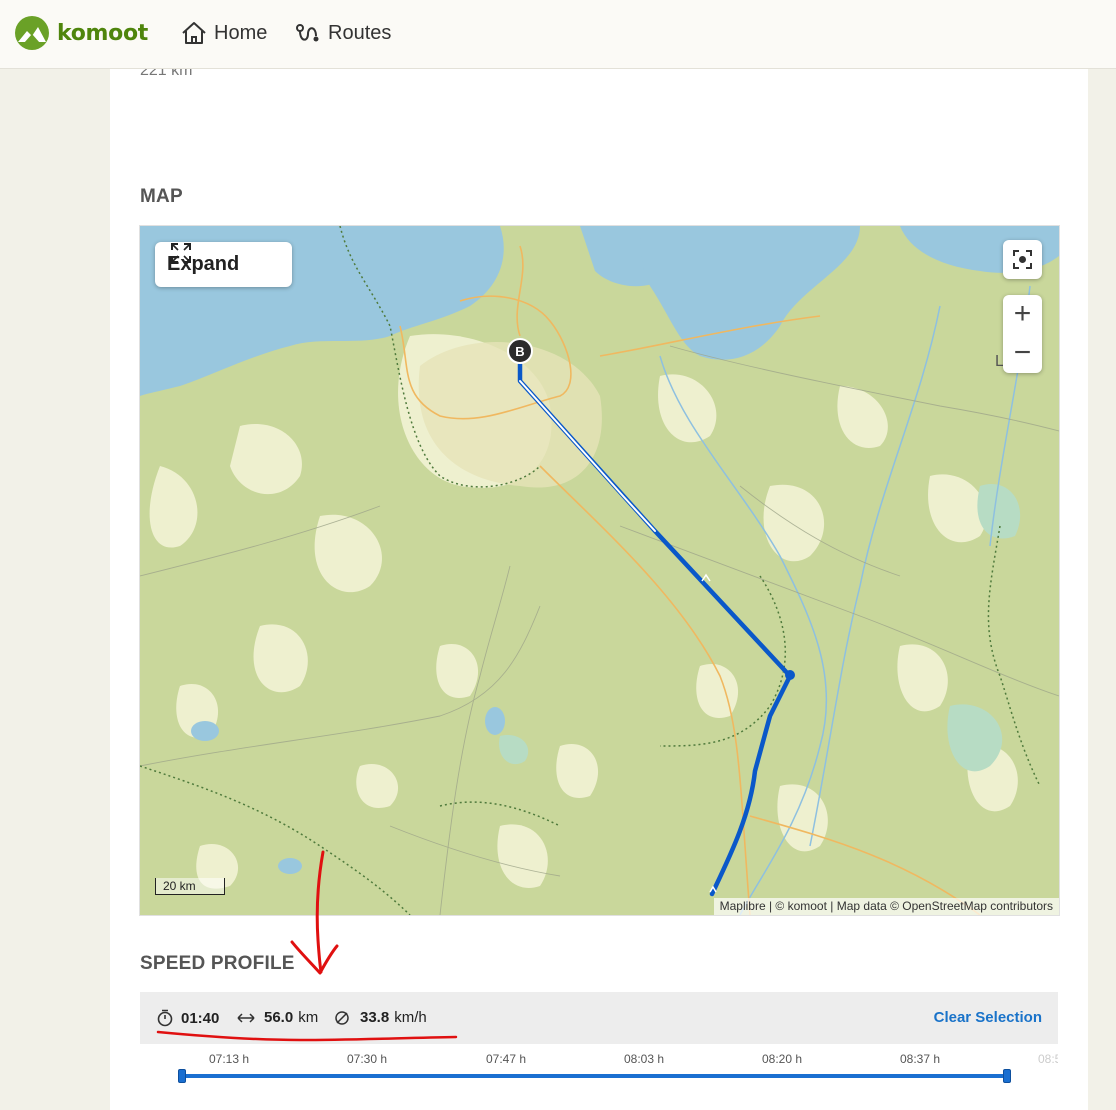 The height and width of the screenshot is (1110, 1116). I want to click on nav-home-label: Home, so click(241, 32).